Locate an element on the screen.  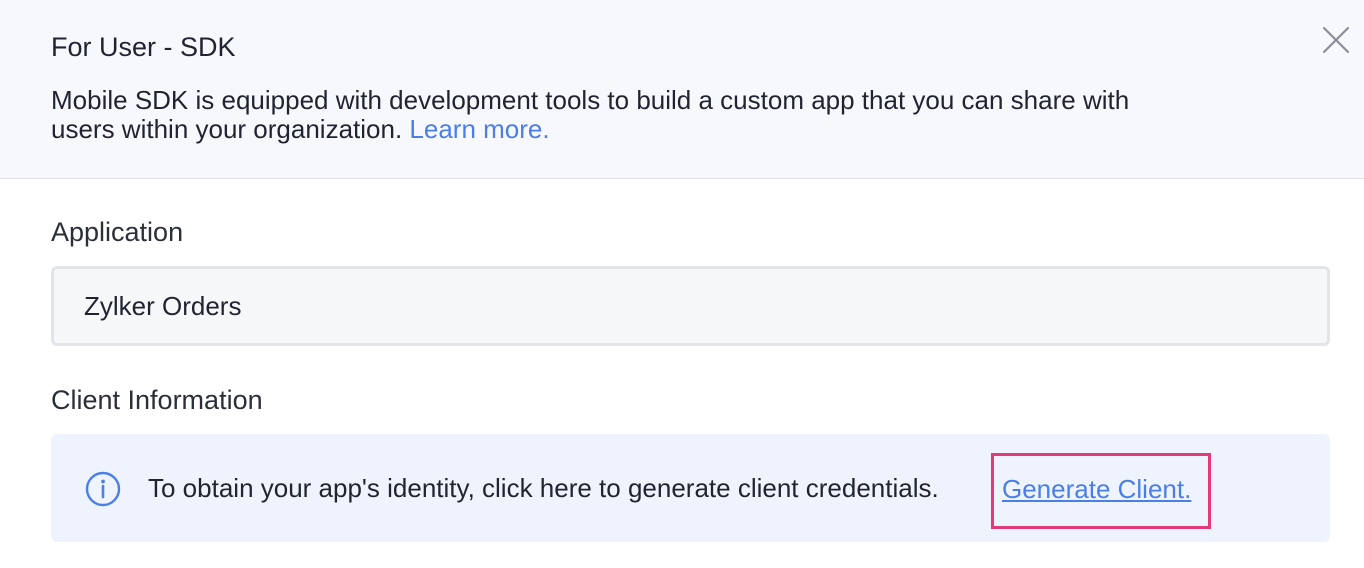
info-icon is located at coordinates (103, 489).